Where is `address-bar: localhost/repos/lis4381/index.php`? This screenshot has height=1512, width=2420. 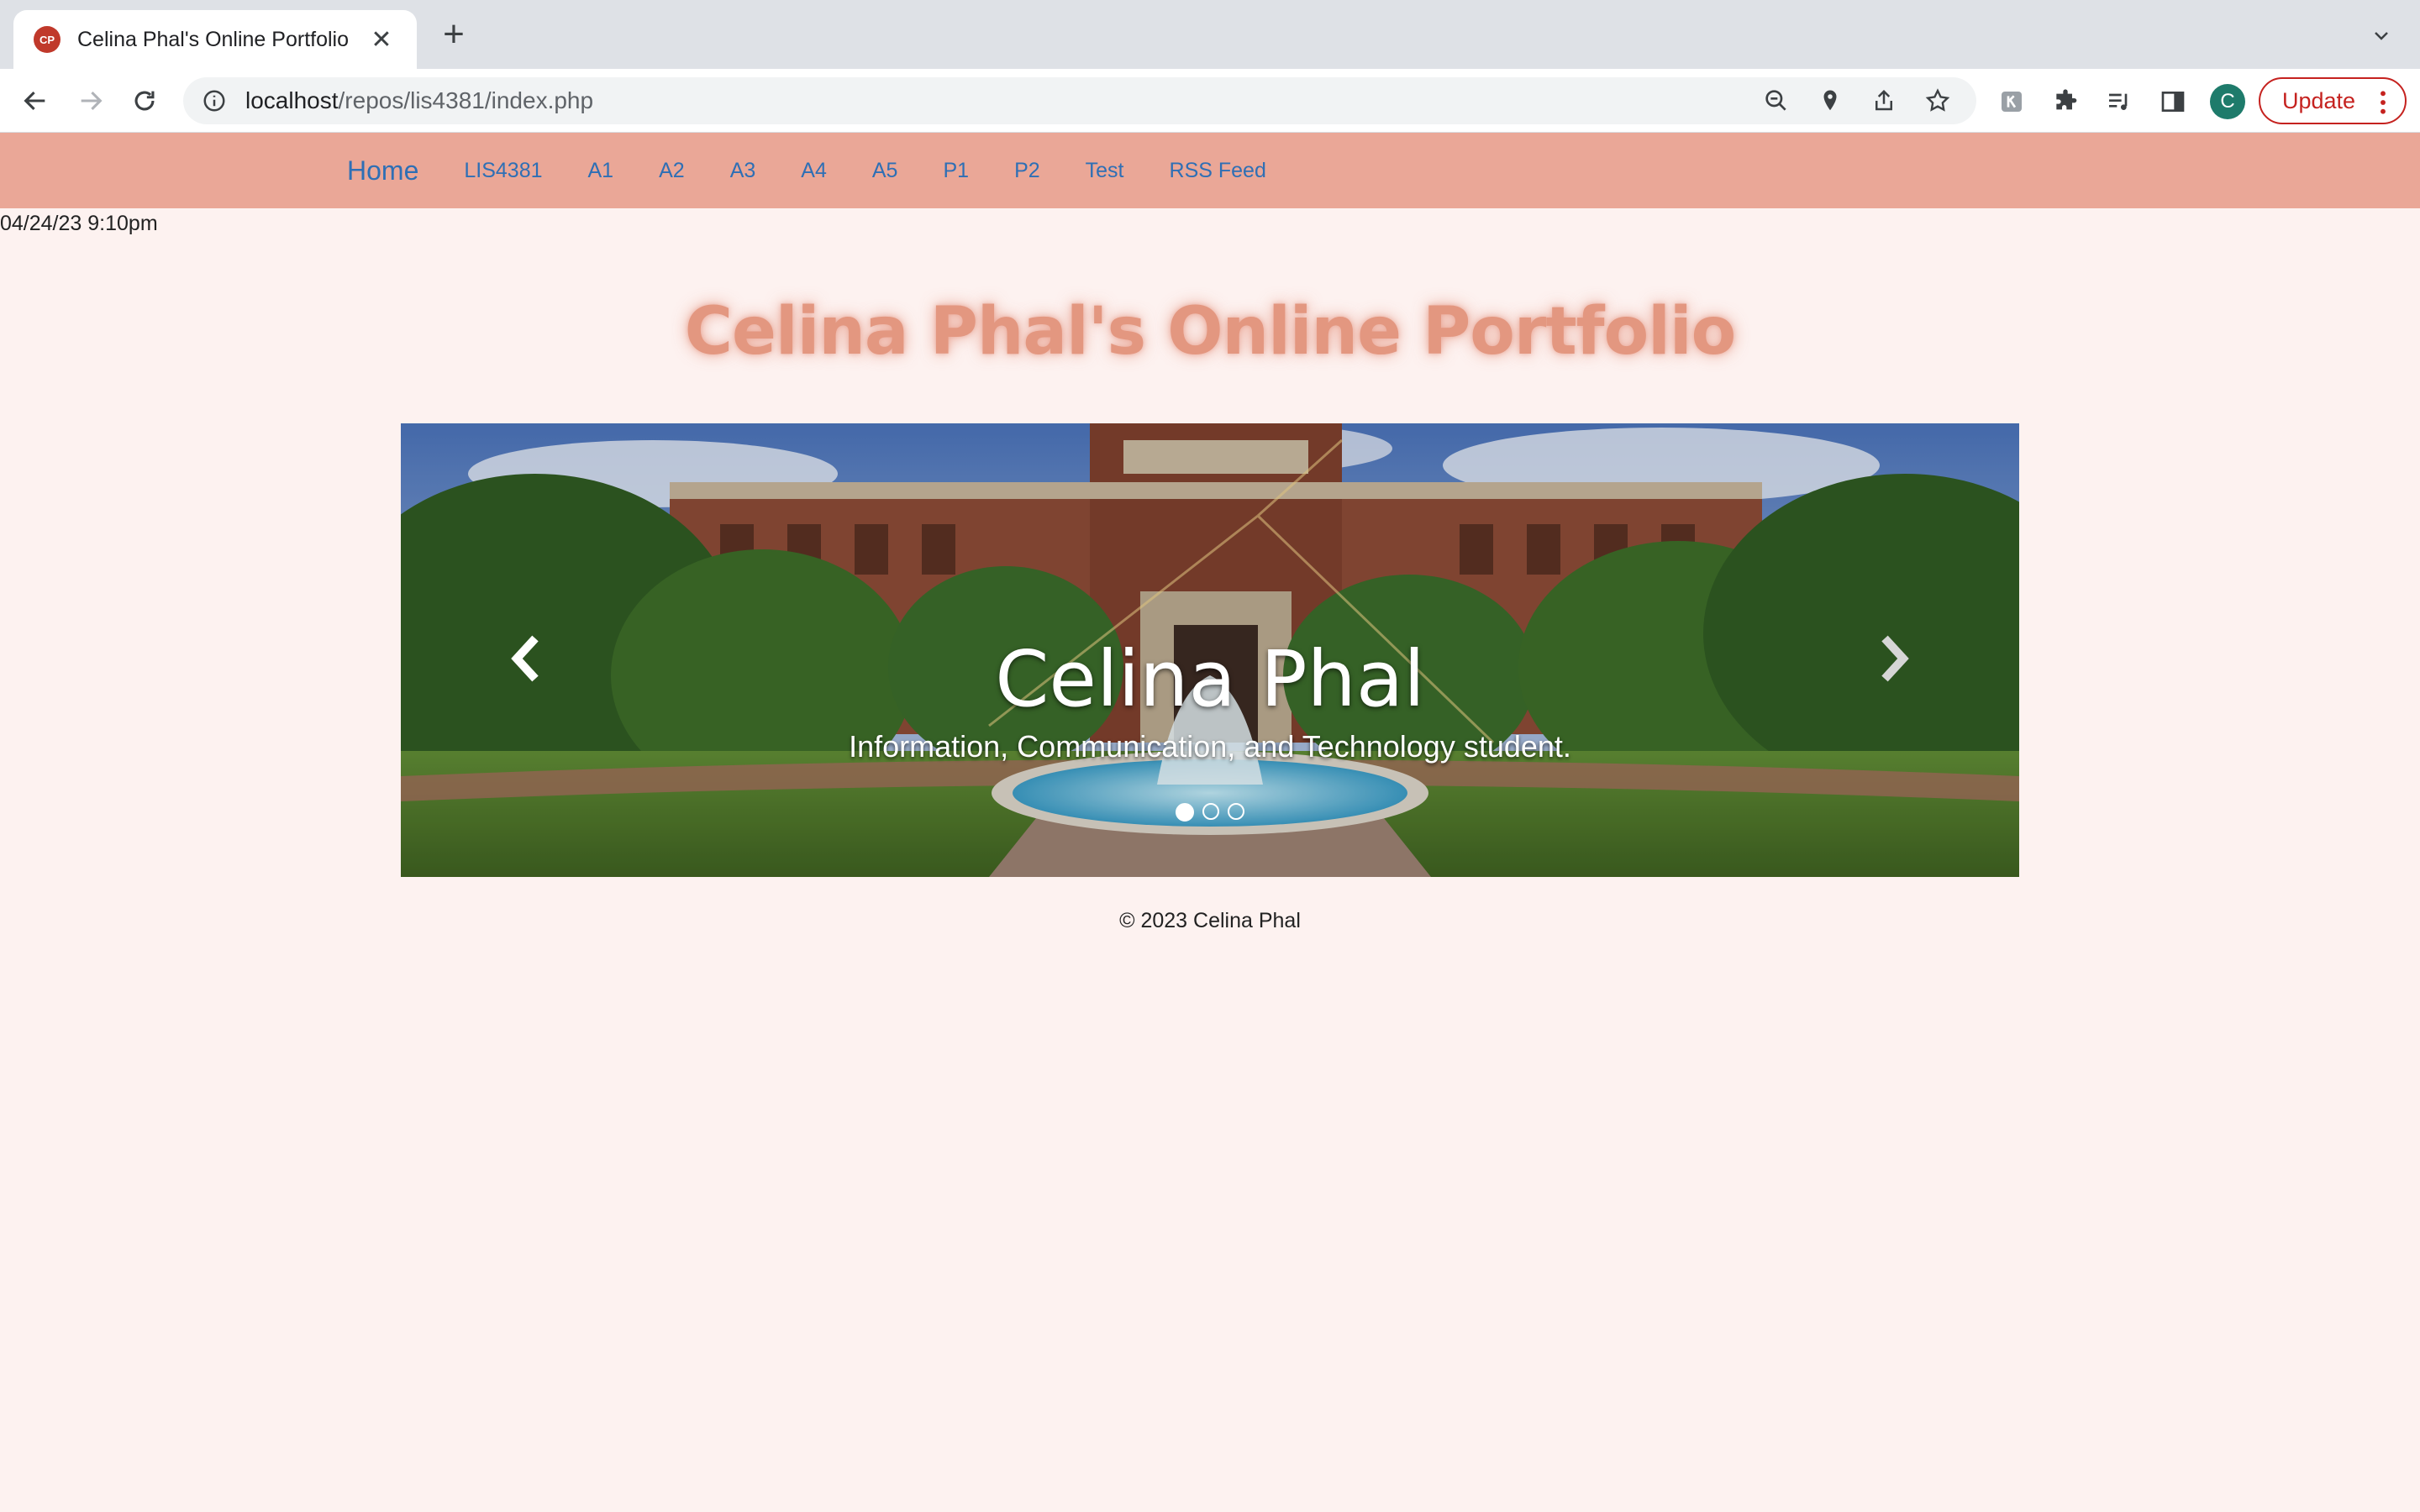
address-bar: localhost/repos/lis4381/index.php is located at coordinates (1079, 100).